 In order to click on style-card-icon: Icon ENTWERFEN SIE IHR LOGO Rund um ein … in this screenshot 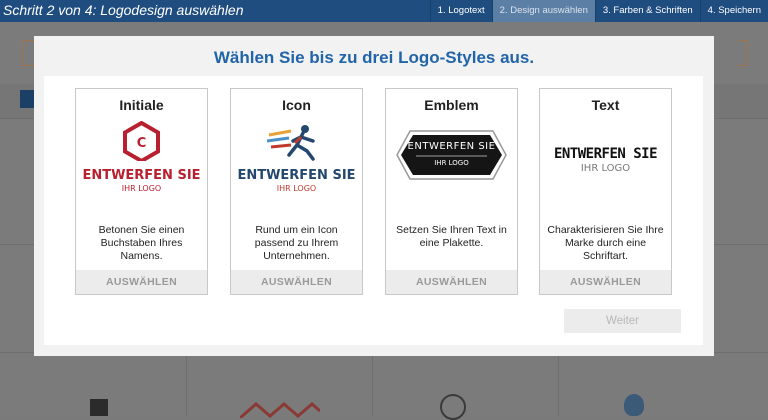, I will do `click(296, 191)`.